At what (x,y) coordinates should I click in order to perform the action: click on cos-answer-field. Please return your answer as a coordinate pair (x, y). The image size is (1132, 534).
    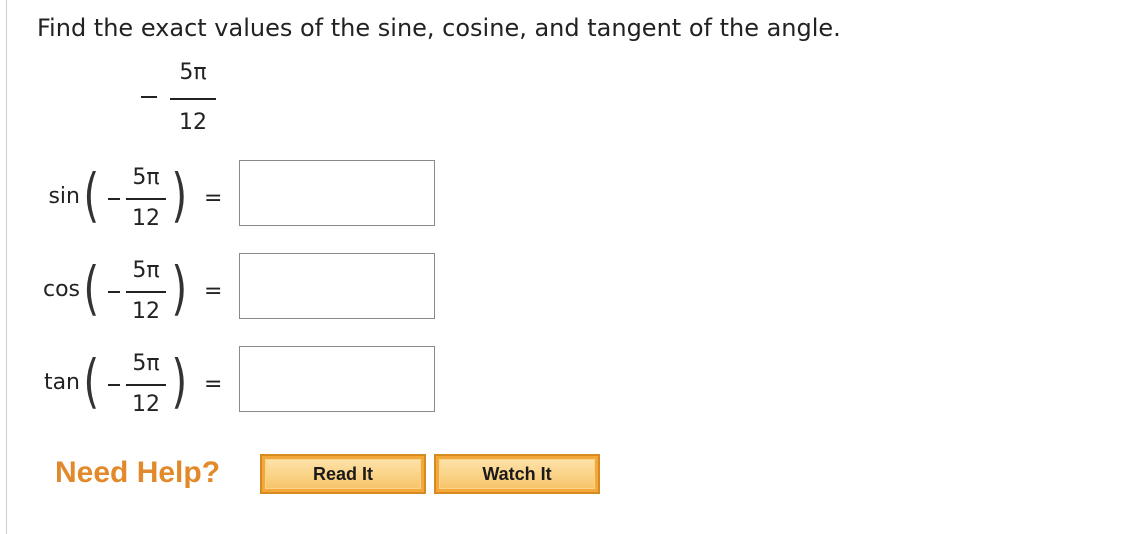
    Looking at the image, I should click on (337, 286).